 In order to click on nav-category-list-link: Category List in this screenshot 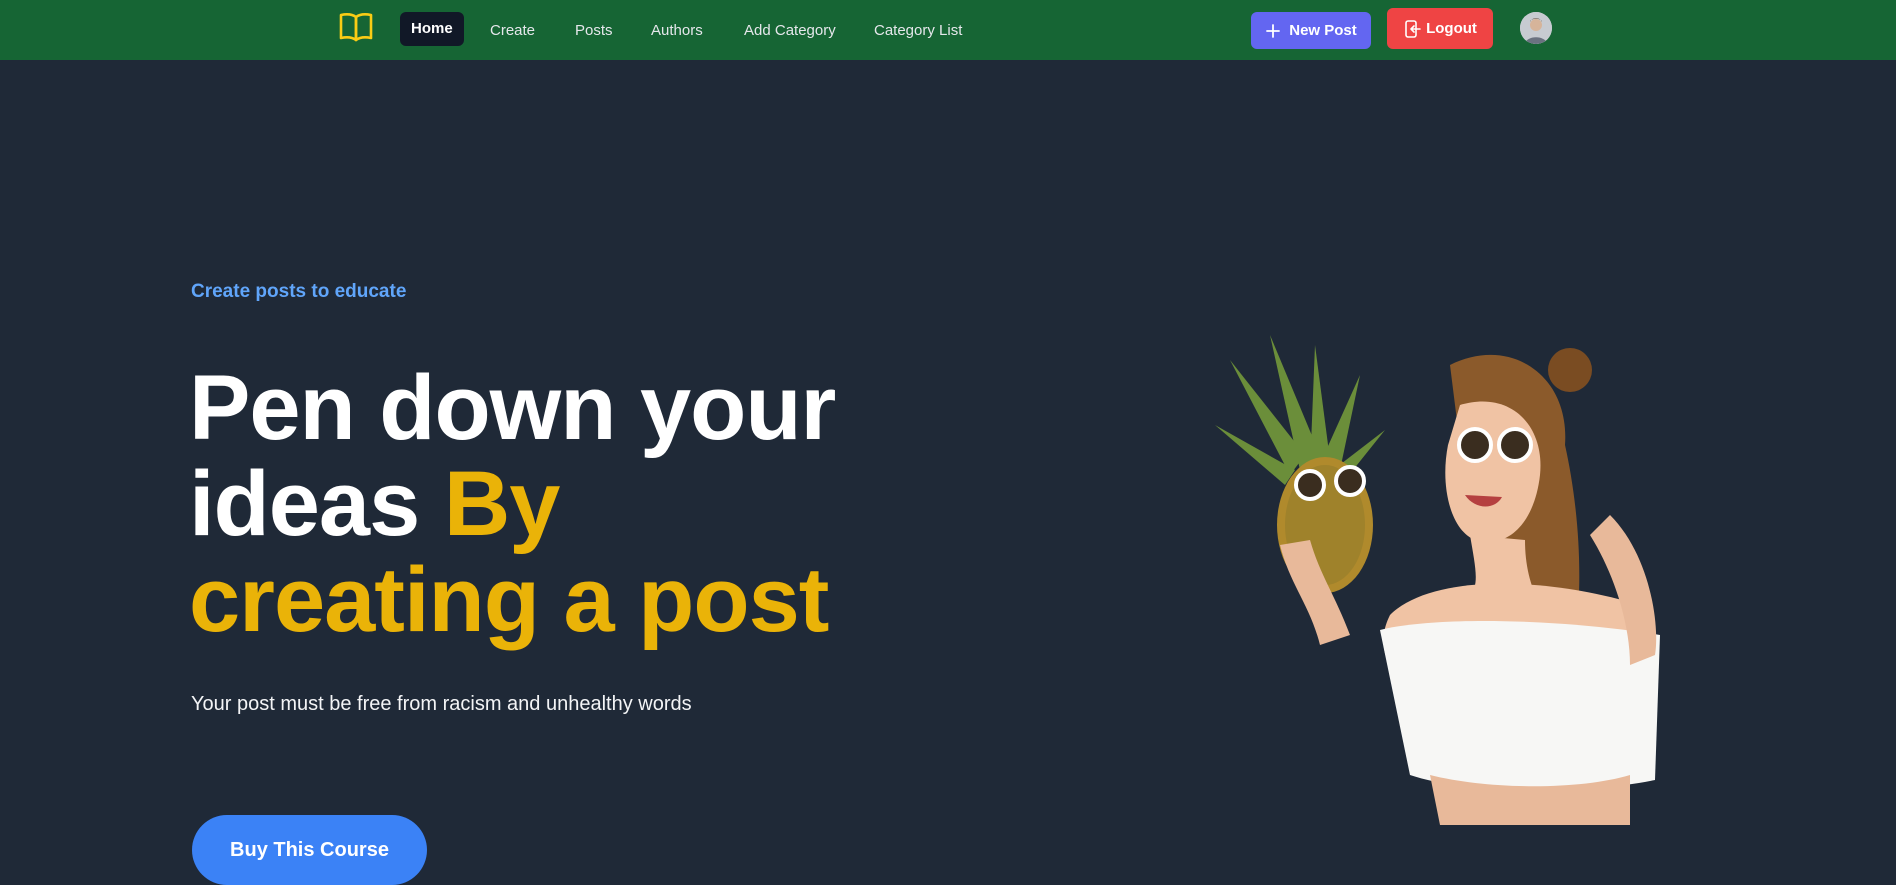, I will do `click(918, 31)`.